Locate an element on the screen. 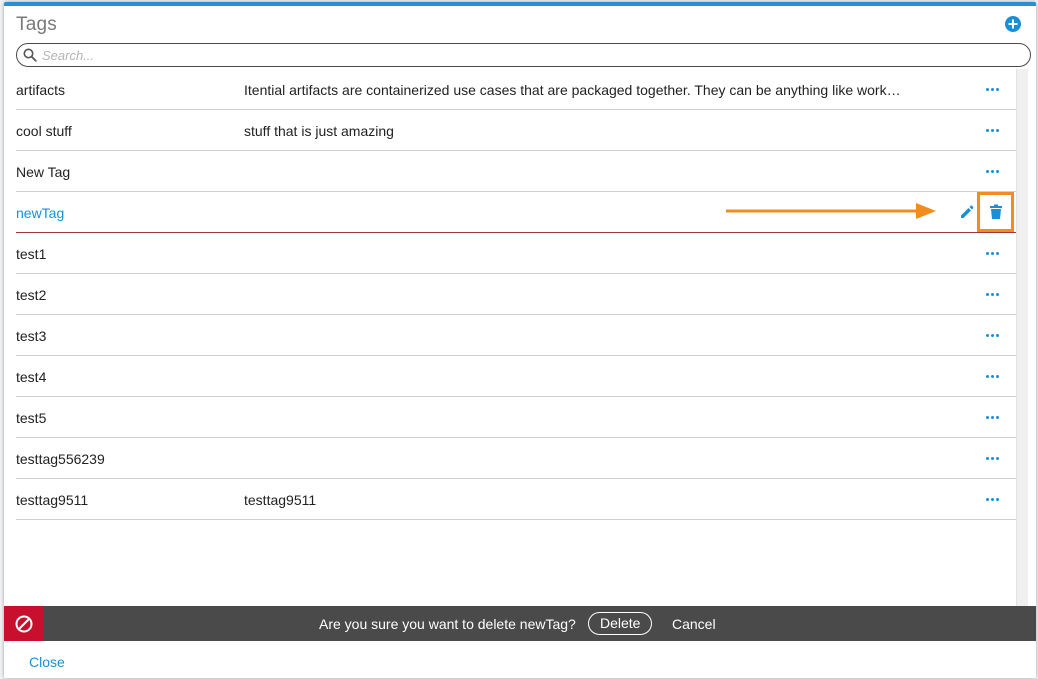 Image resolution: width=1038 pixels, height=679 pixels. search-input is located at coordinates (522, 55).